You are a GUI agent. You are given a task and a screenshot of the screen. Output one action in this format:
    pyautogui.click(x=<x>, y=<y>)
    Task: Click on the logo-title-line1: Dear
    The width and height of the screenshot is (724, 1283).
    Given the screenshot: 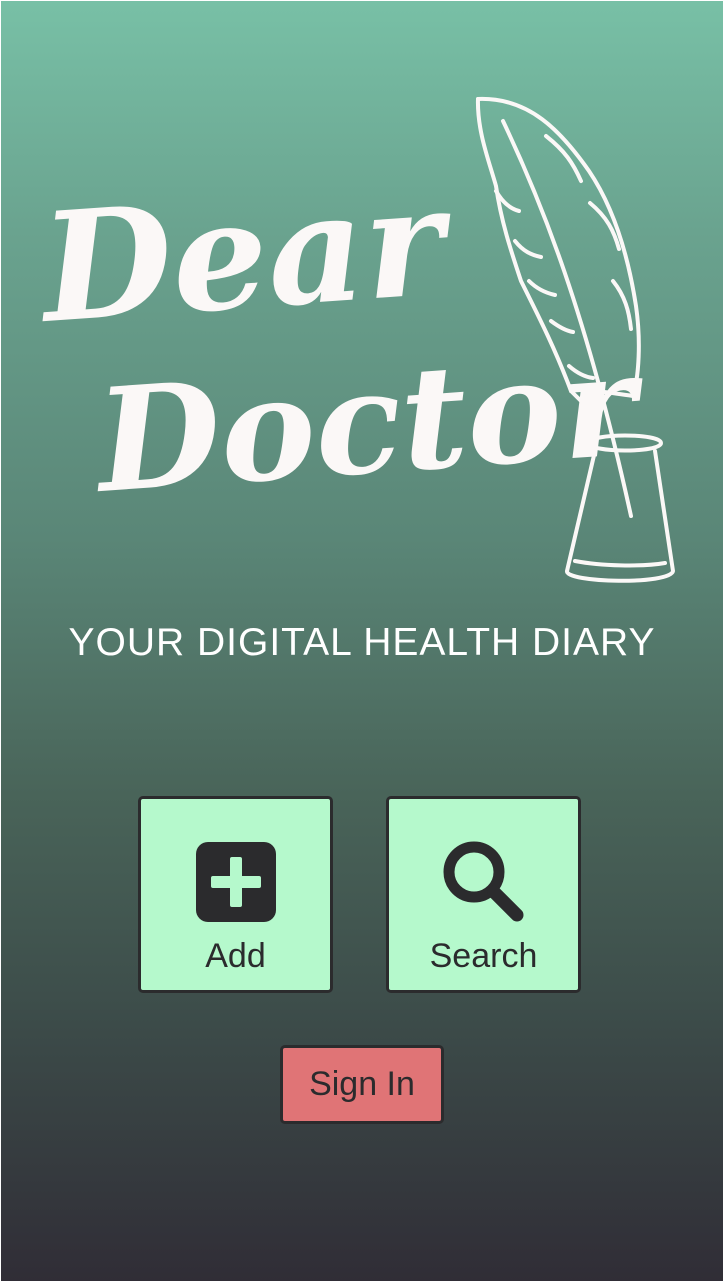 What is the action you would take?
    pyautogui.click(x=250, y=255)
    